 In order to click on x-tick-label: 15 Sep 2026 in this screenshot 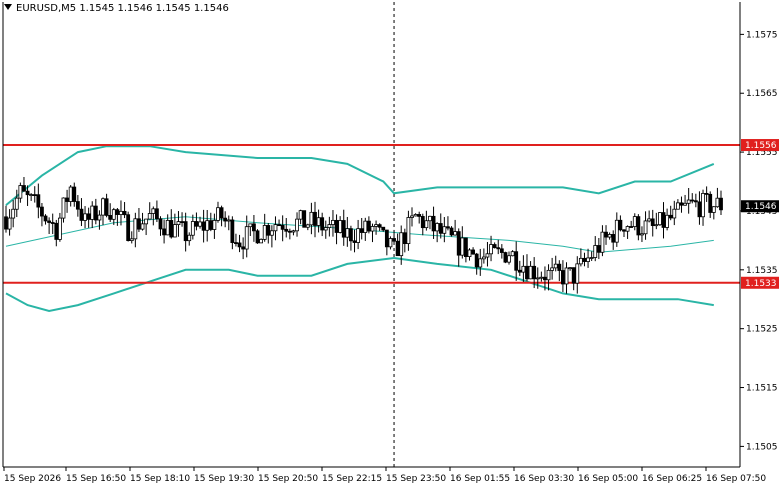, I will do `click(32, 479)`.